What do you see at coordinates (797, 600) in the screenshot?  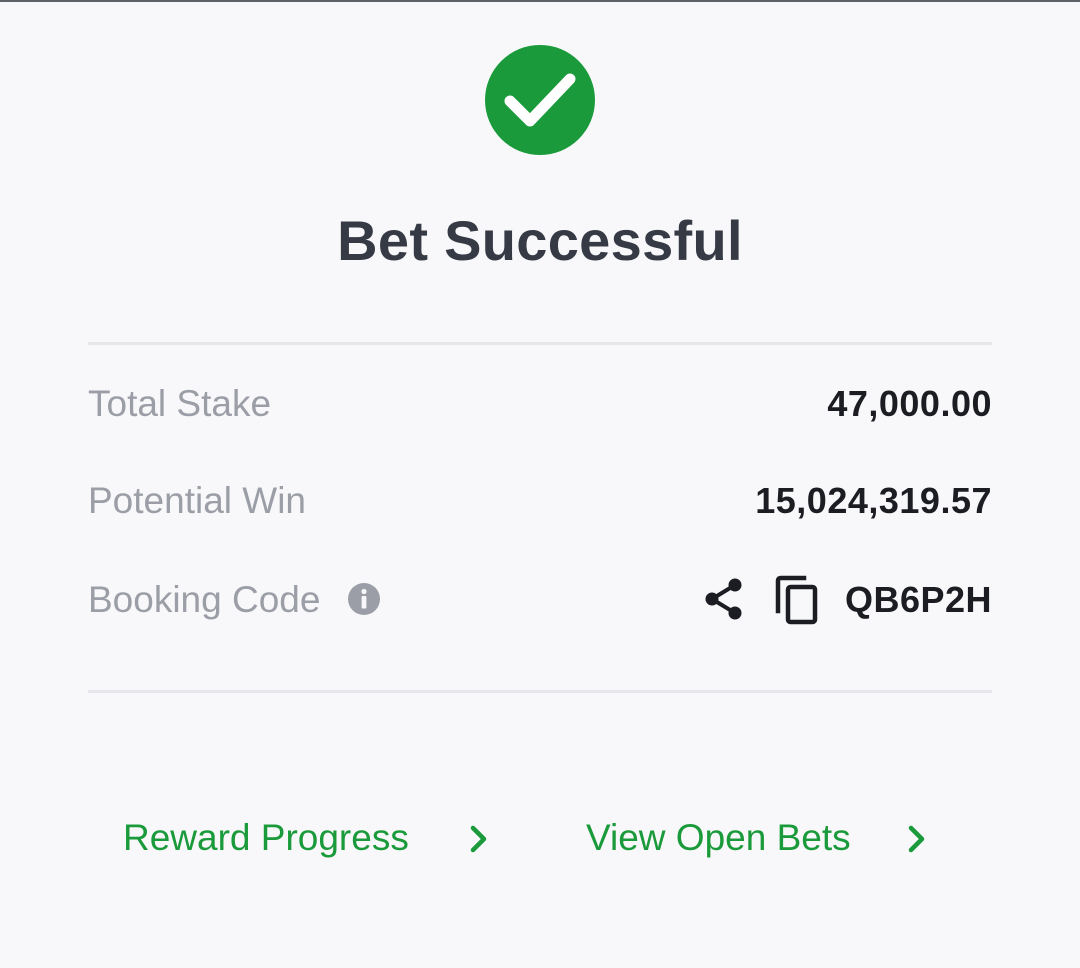 I see `copy-icon` at bounding box center [797, 600].